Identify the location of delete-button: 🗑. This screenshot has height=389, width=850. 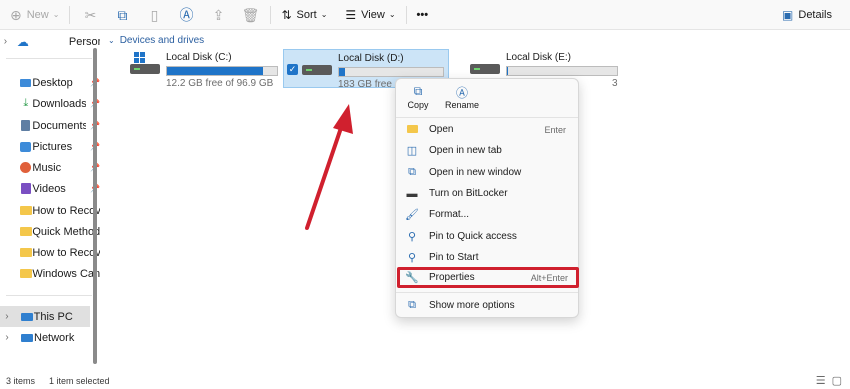
(250, 15).